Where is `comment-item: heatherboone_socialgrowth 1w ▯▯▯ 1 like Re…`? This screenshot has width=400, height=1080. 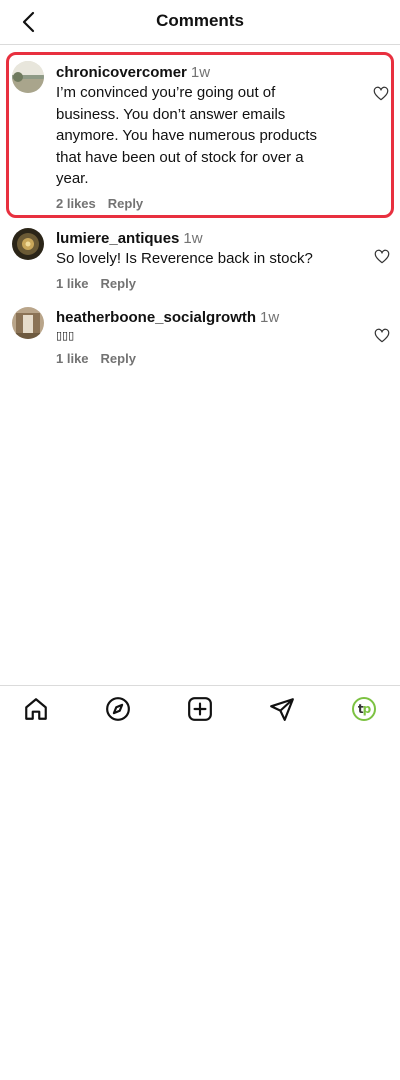
comment-item: heatherboone_socialgrowth 1w ▯▯▯ 1 like Re… is located at coordinates (200, 341).